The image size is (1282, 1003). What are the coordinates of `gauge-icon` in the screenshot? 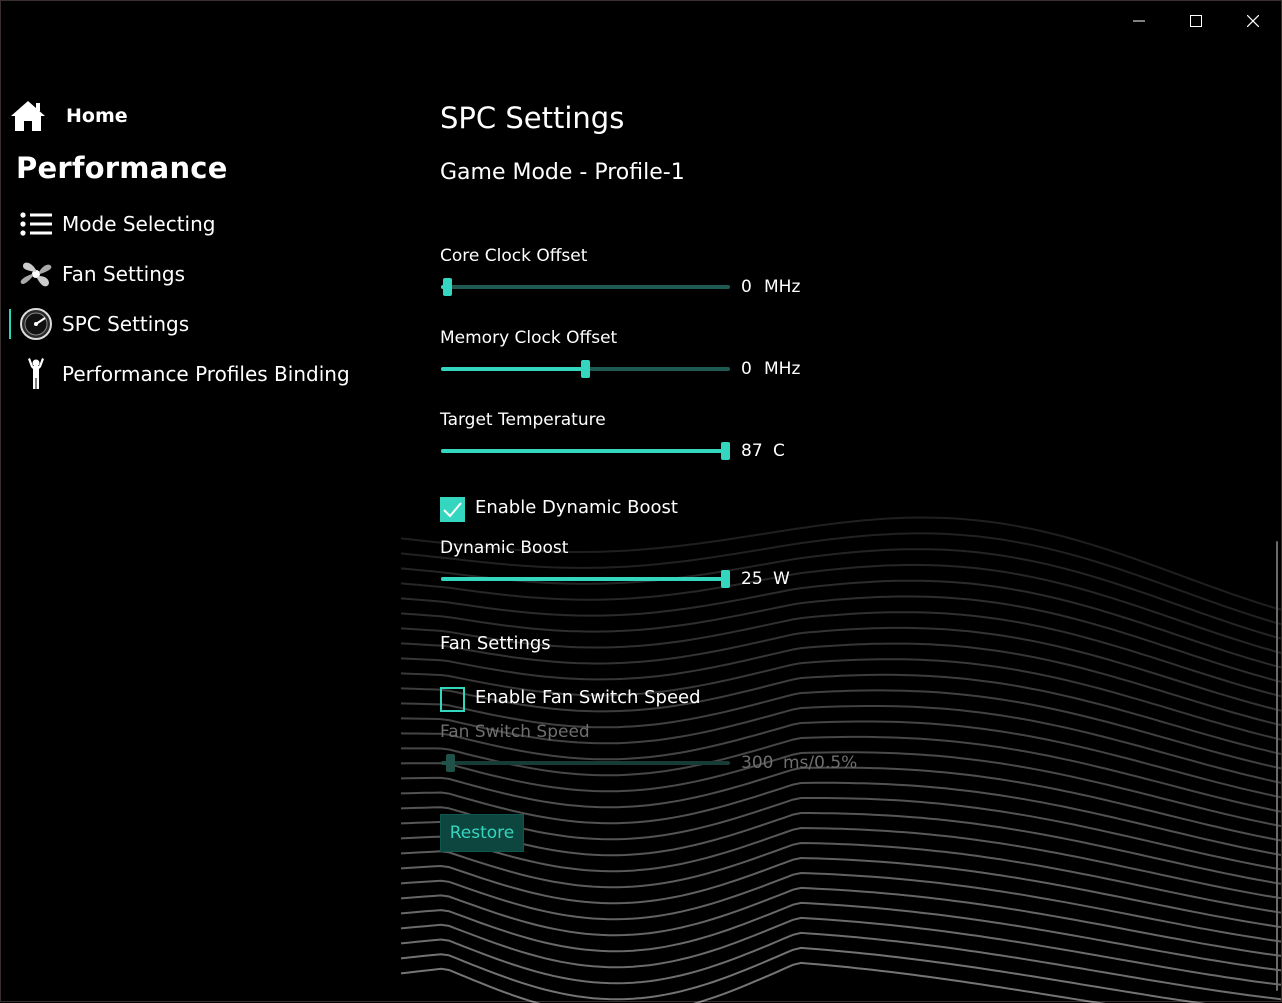 It's located at (36, 324).